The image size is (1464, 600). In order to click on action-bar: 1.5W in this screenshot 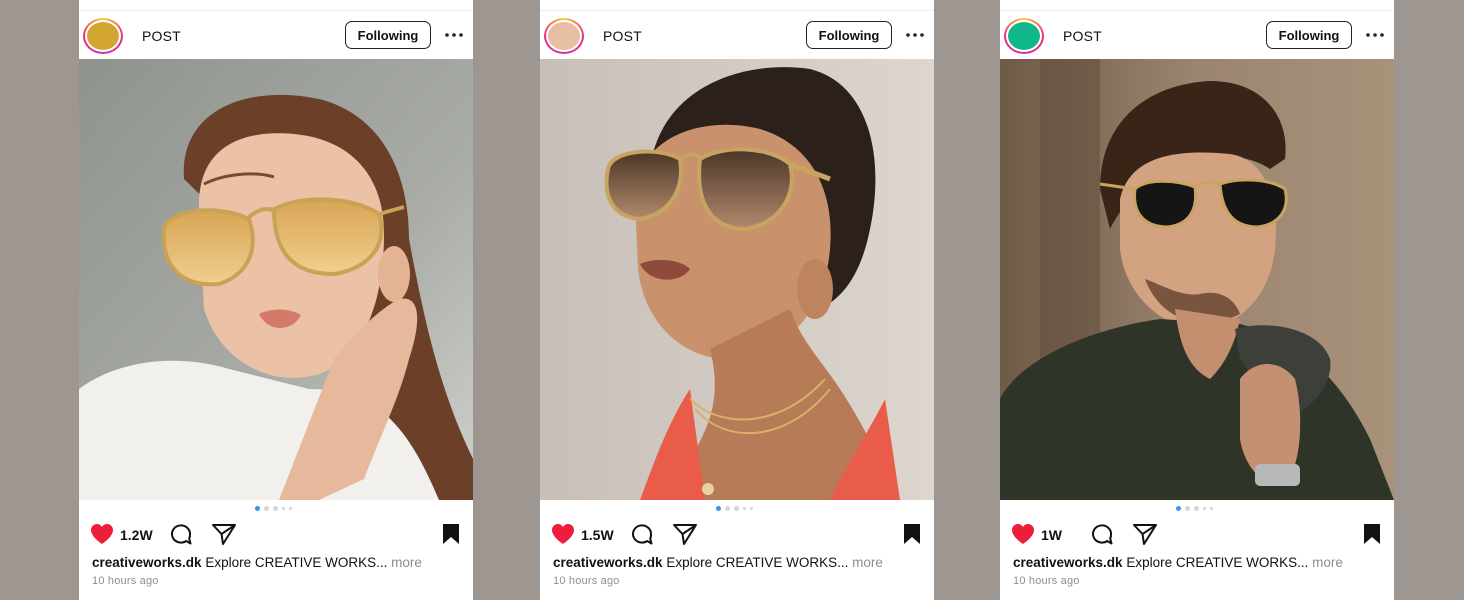, I will do `click(737, 535)`.